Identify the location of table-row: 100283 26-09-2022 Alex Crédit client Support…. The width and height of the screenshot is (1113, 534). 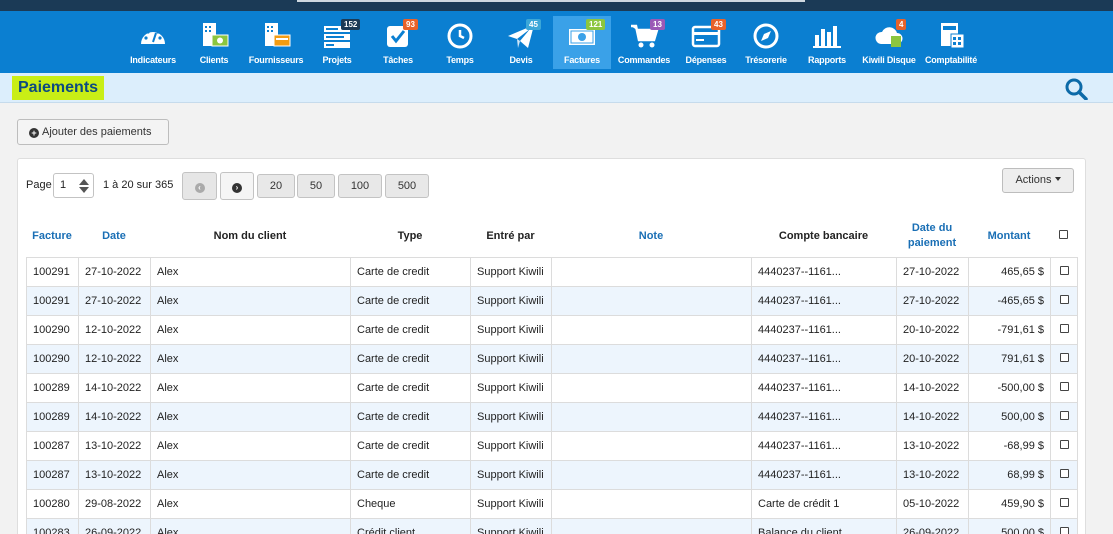
(552, 526).